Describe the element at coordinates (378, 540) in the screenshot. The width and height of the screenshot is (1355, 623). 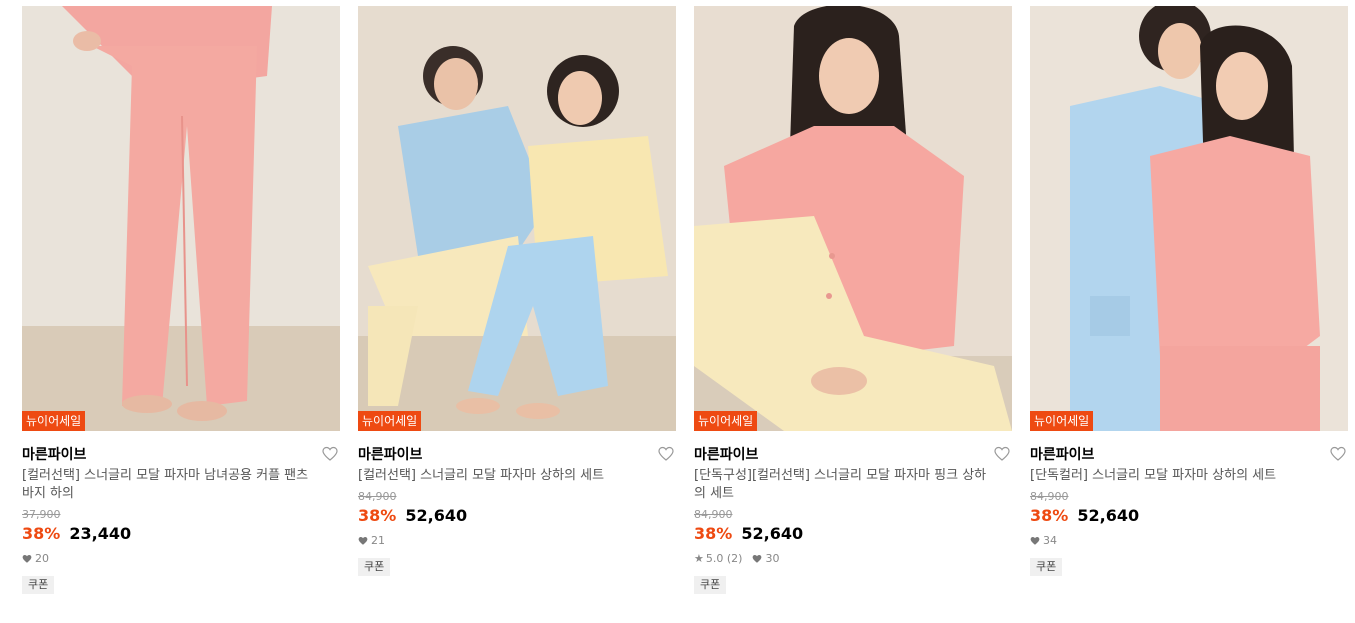
I see `like-count: 21` at that location.